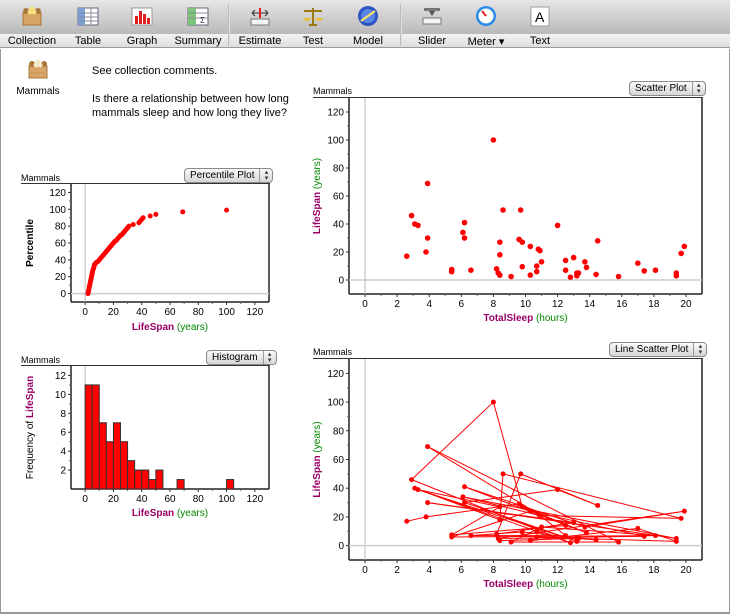  What do you see at coordinates (558, 304) in the screenshot?
I see `x-tick-label: 12` at bounding box center [558, 304].